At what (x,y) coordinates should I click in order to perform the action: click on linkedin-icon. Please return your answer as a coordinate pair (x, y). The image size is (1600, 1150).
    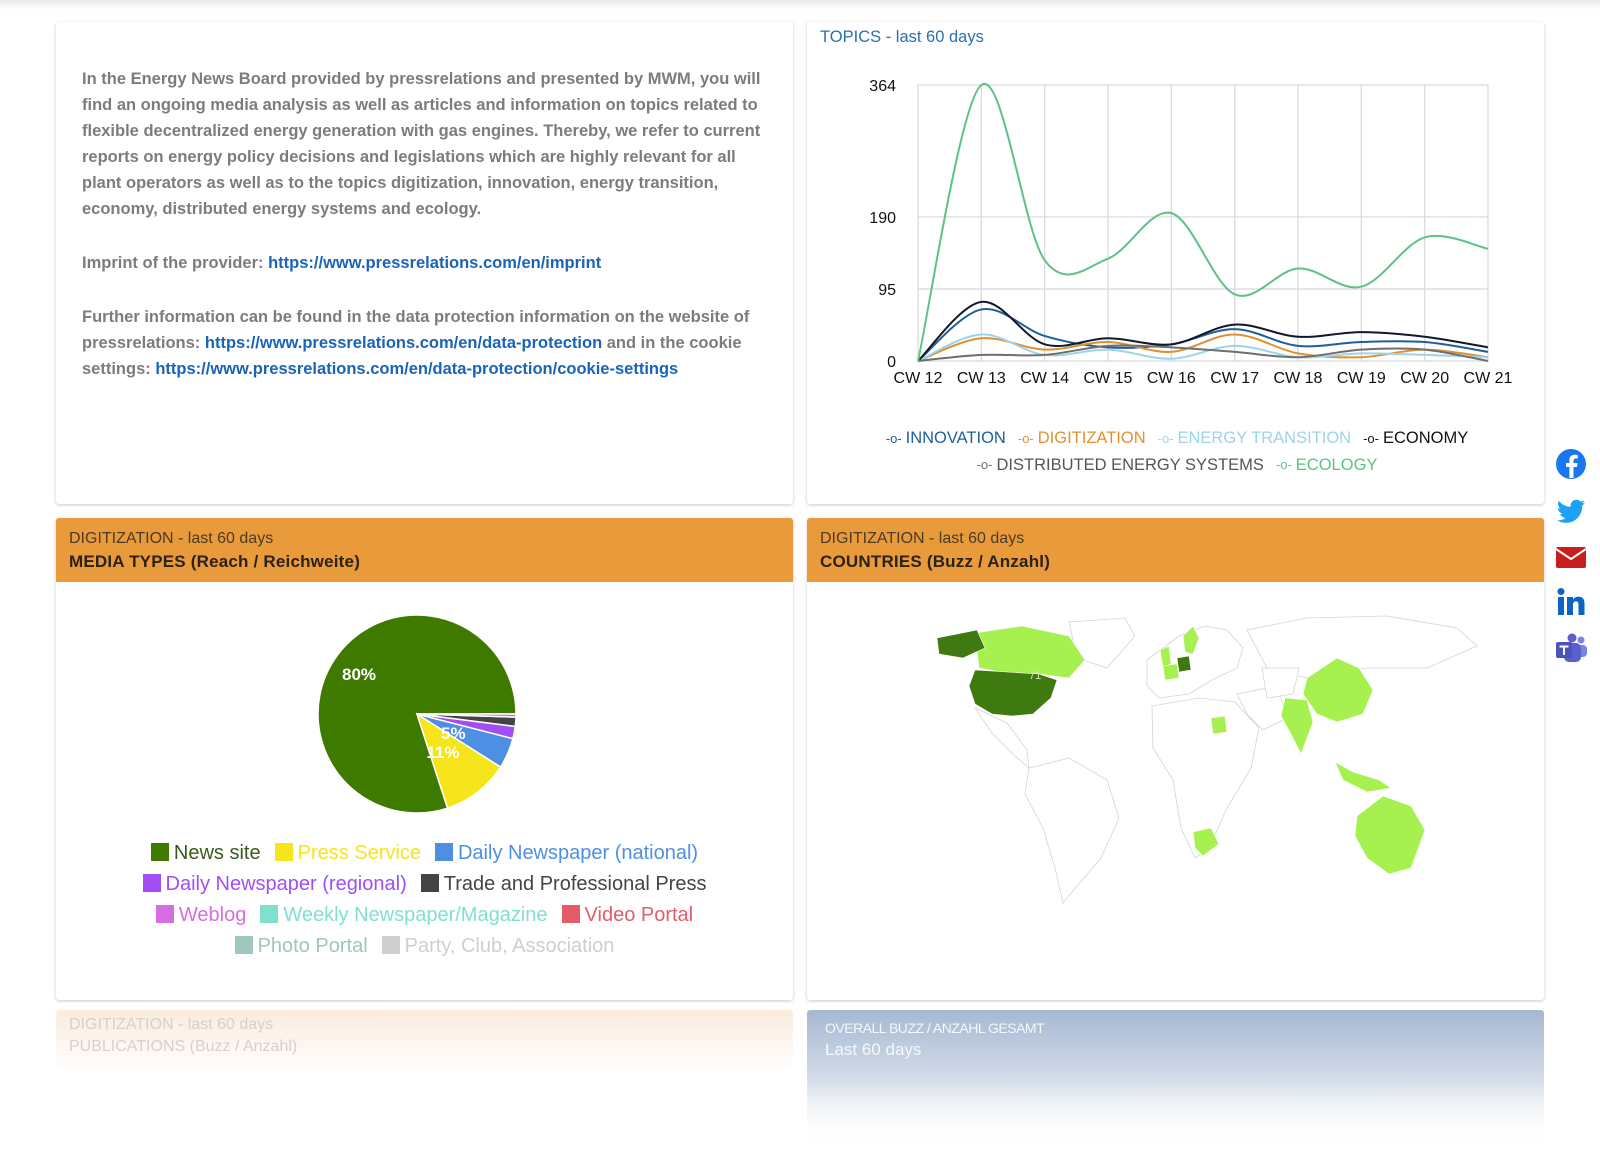
    Looking at the image, I should click on (1571, 602).